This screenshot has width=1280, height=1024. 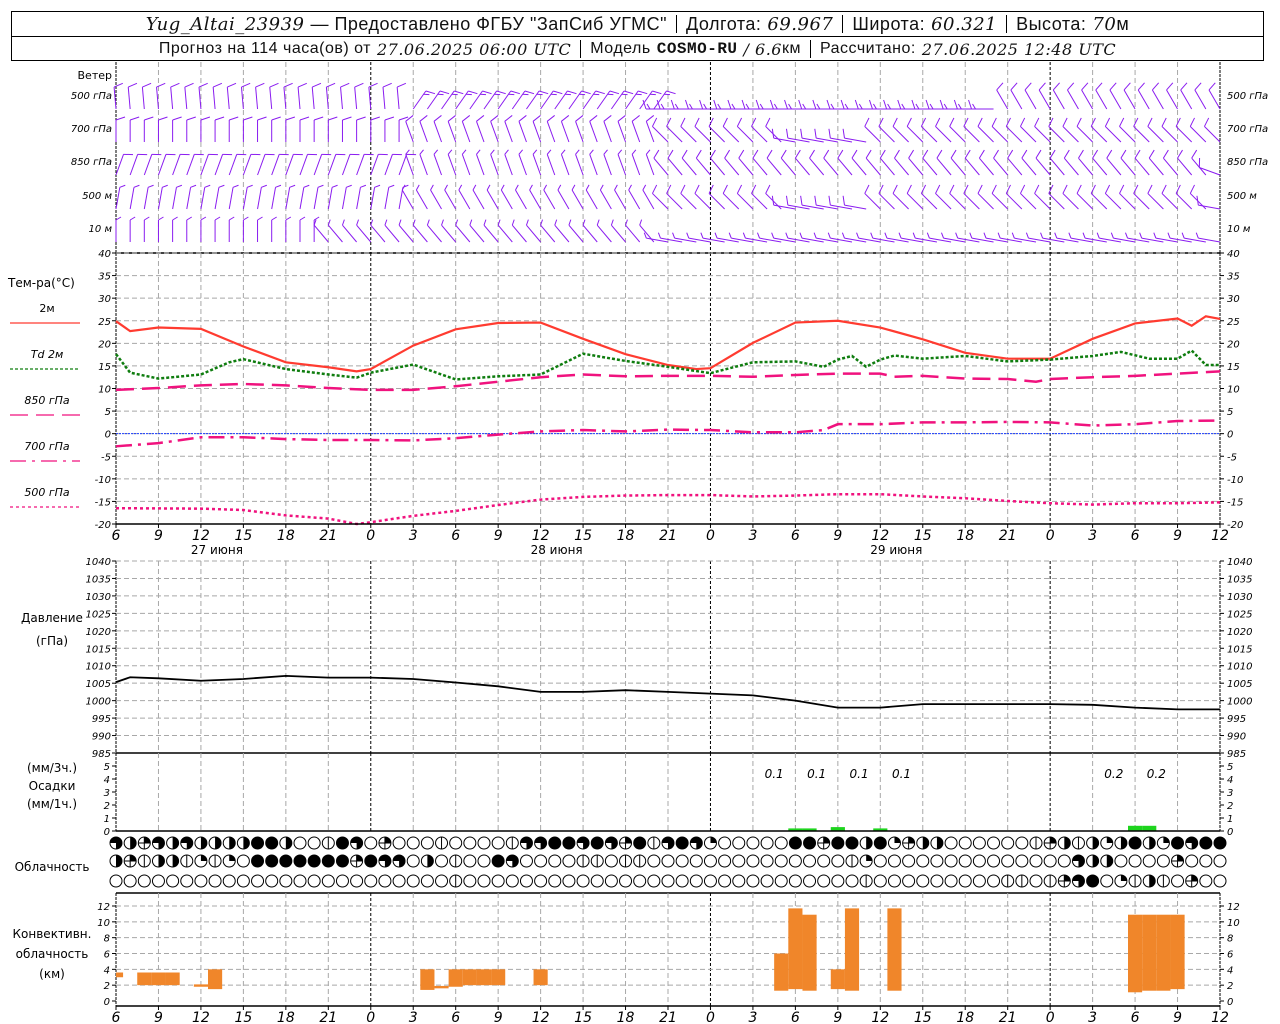 I want to click on convective-unit: (км), so click(x=52, y=974).